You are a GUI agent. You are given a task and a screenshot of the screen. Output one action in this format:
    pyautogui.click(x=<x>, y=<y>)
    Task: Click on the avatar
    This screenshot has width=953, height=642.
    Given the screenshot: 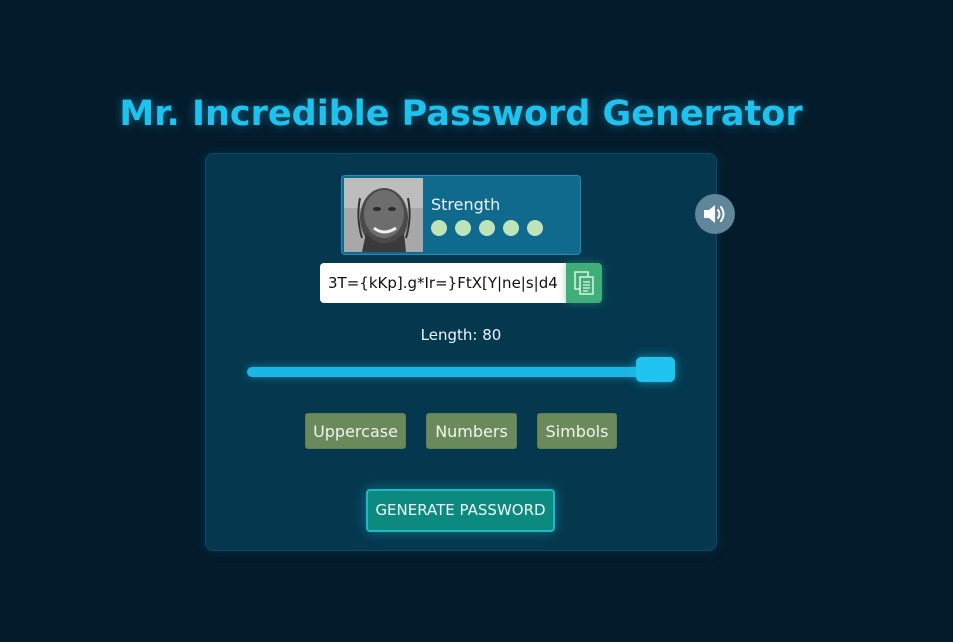 What is the action you would take?
    pyautogui.click(x=383, y=215)
    